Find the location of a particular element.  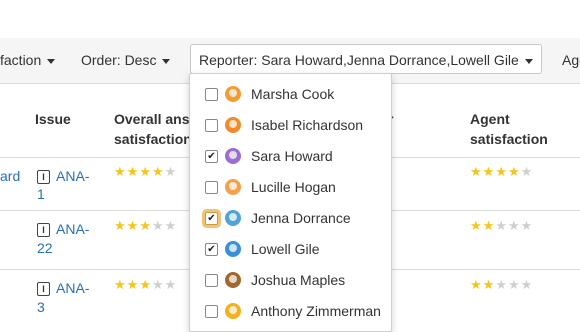

reporter-option: Joshua Maples is located at coordinates (289, 280).